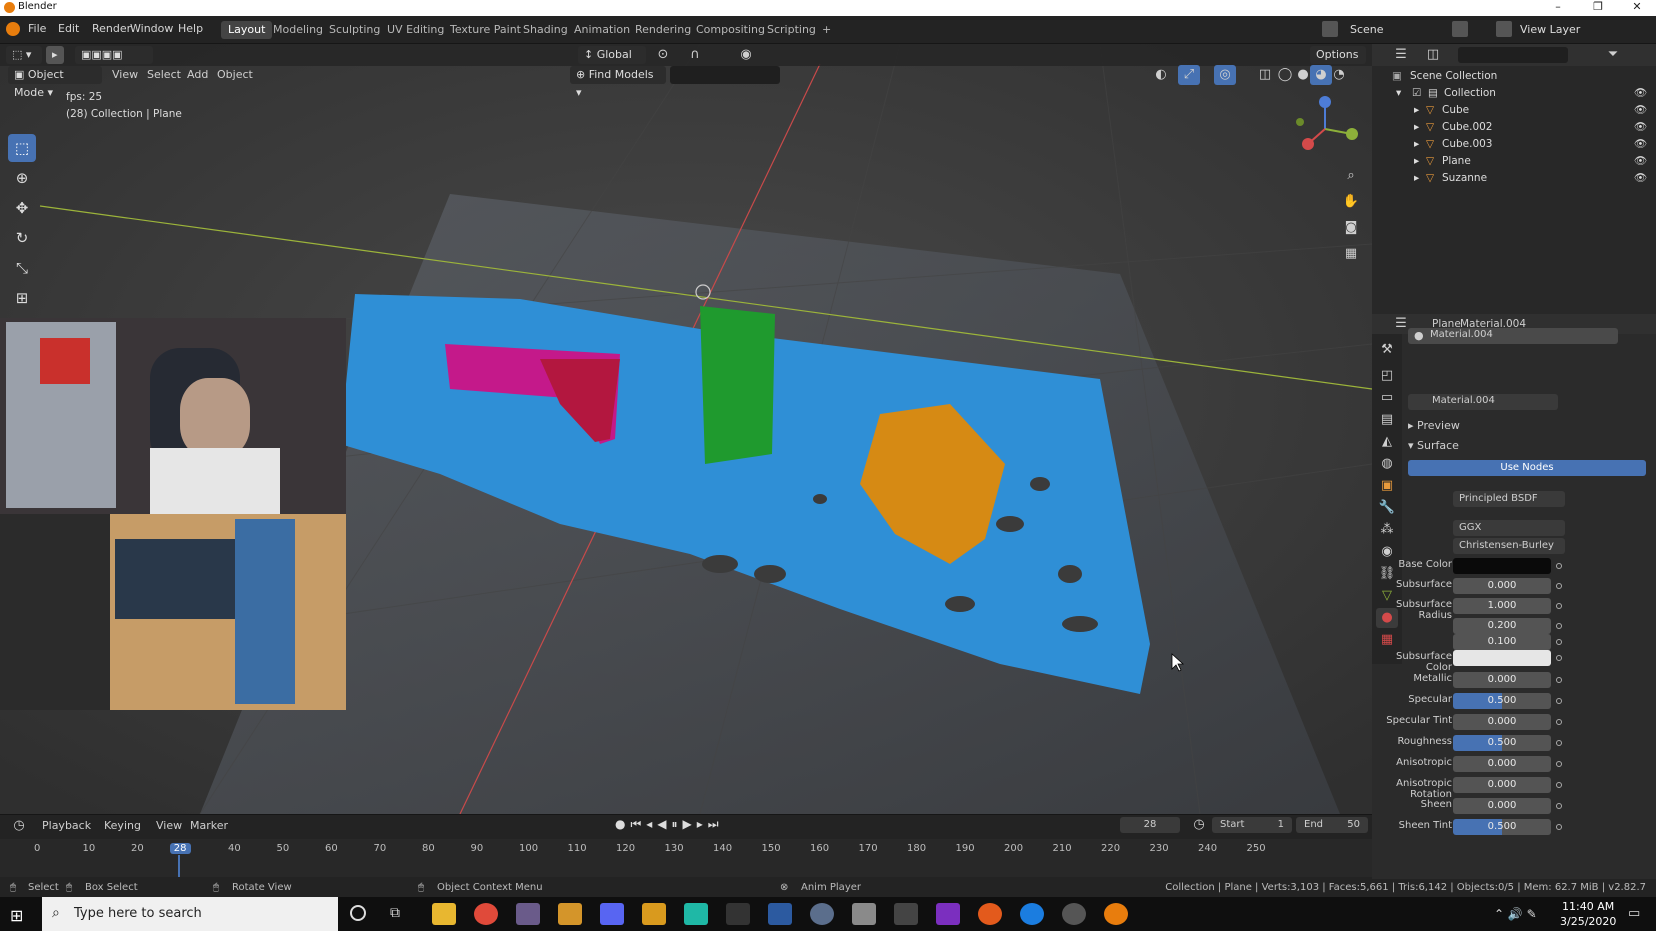  What do you see at coordinates (1387, 464) in the screenshot?
I see `world-tab-icon: ◍` at bounding box center [1387, 464].